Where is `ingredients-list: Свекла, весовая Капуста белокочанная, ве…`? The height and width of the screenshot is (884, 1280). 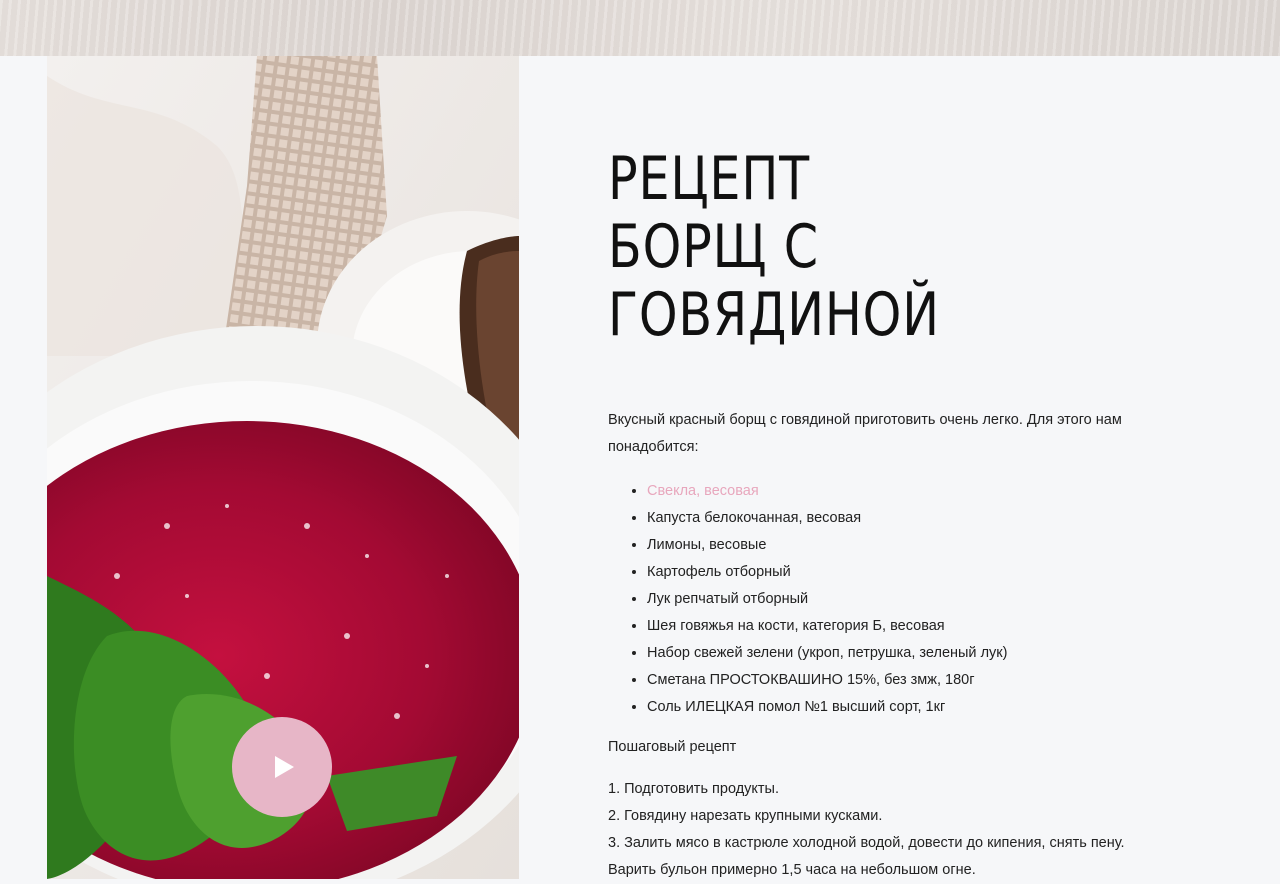 ingredients-list: Свекла, весовая Капуста белокочанная, ве… is located at coordinates (807, 599).